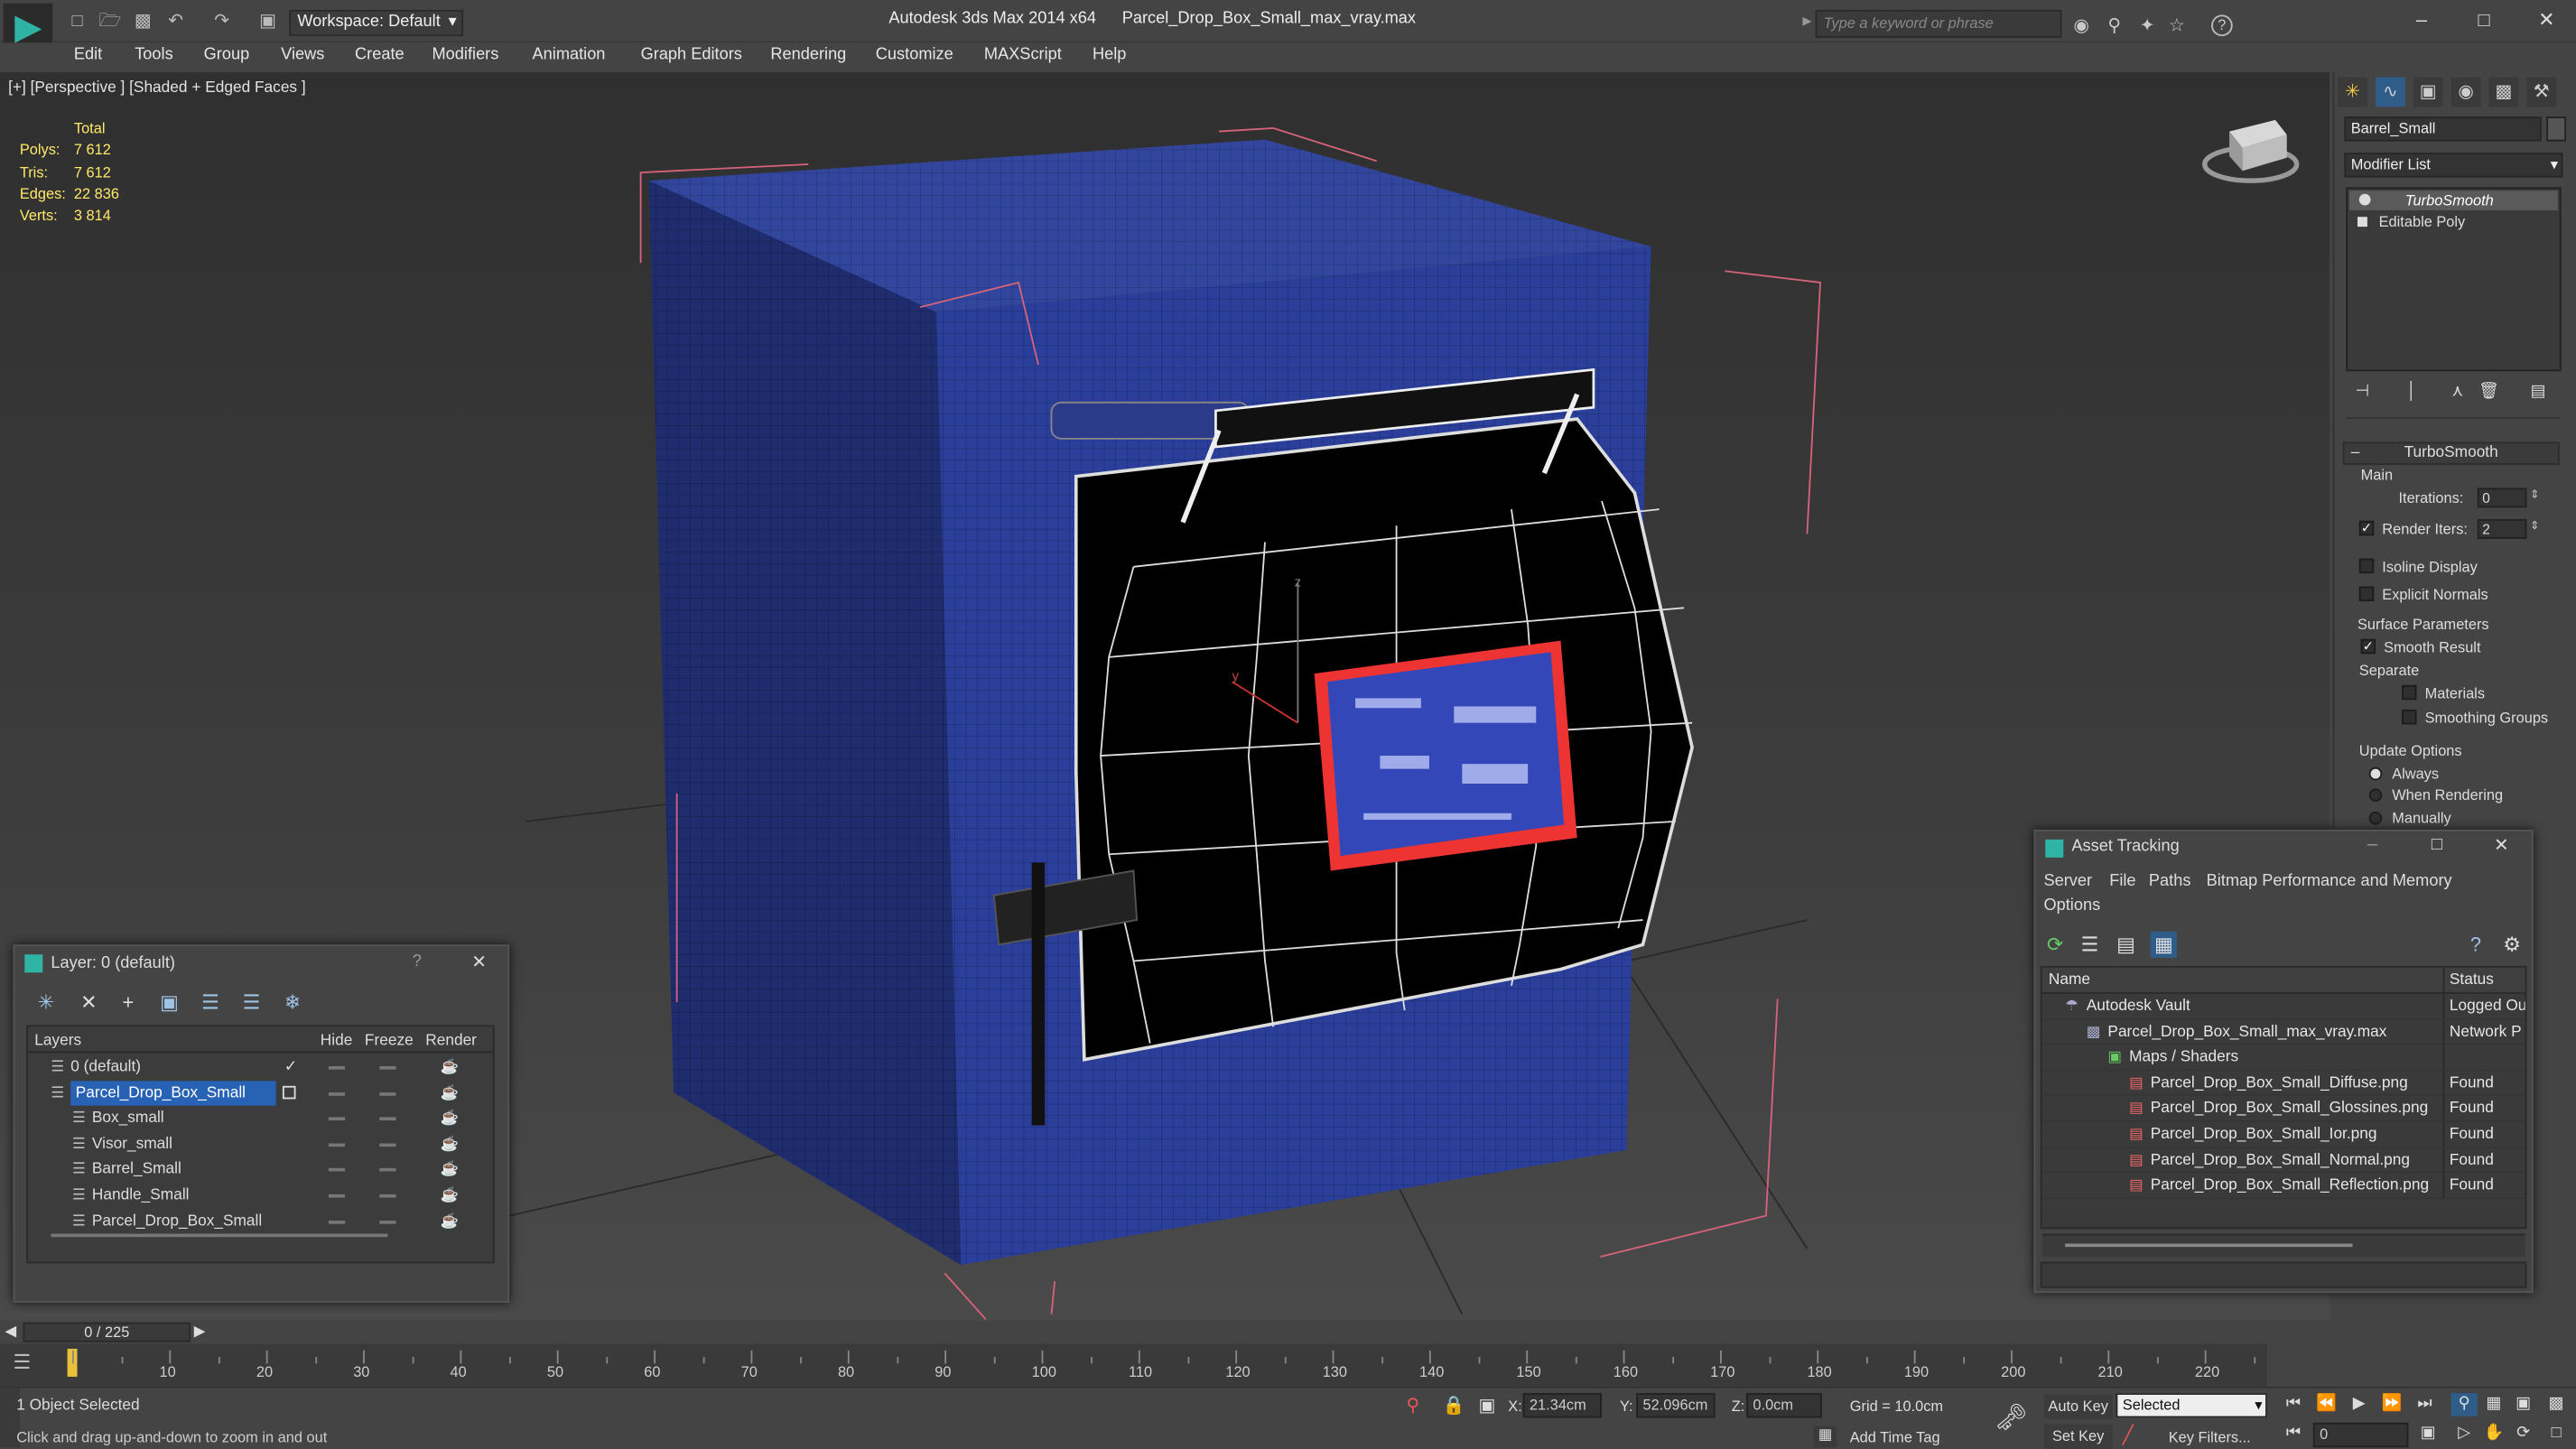  What do you see at coordinates (89, 1002) in the screenshot?
I see `delete-layer-icon: ✕` at bounding box center [89, 1002].